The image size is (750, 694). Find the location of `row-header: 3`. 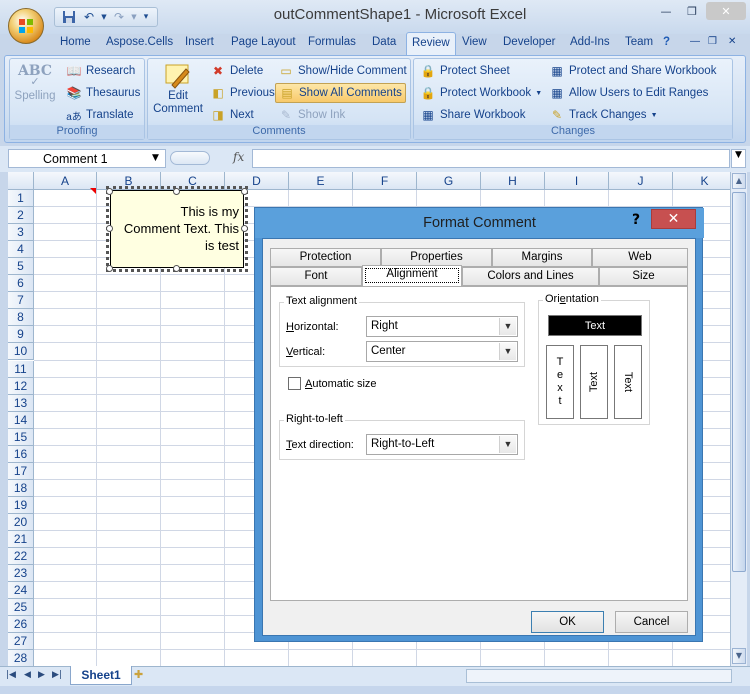

row-header: 3 is located at coordinates (21, 233).